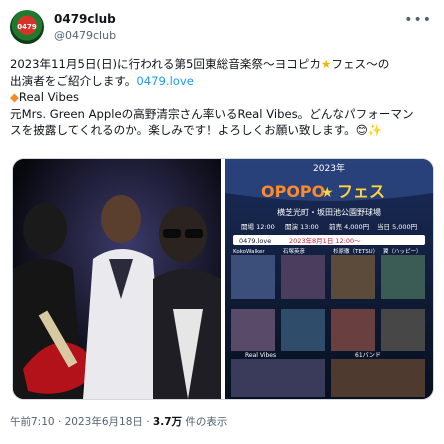 This screenshot has height=444, width=444. Describe the element at coordinates (326, 64) in the screenshot. I see `star-icon: ★` at that location.